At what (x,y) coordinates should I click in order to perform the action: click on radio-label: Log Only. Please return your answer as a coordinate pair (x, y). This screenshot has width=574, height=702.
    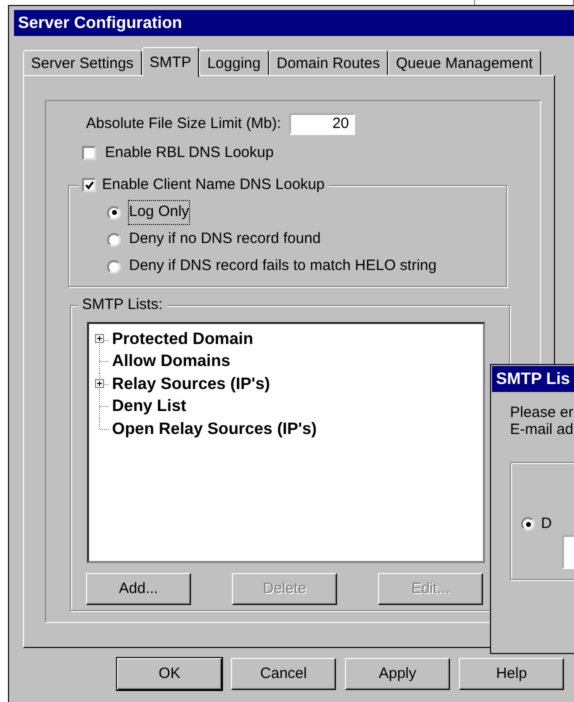
    Looking at the image, I should click on (159, 212).